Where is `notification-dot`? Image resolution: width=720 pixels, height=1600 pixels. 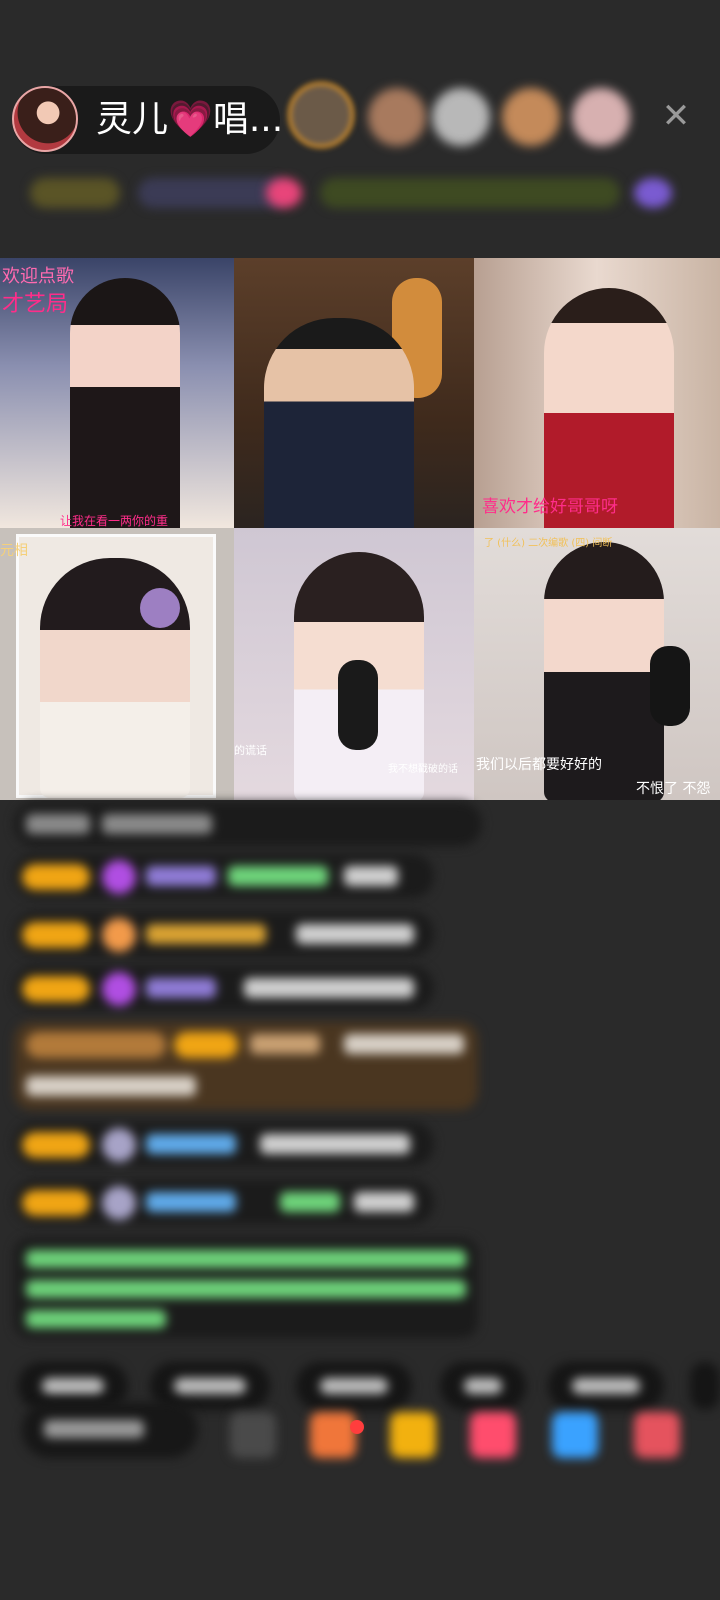
notification-dot is located at coordinates (357, 1427).